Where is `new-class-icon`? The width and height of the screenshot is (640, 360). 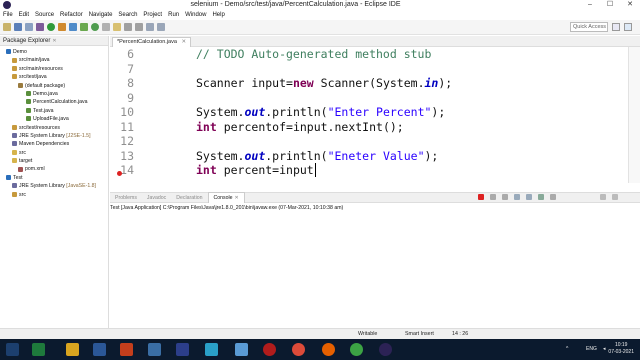 new-class-icon is located at coordinates (95, 27).